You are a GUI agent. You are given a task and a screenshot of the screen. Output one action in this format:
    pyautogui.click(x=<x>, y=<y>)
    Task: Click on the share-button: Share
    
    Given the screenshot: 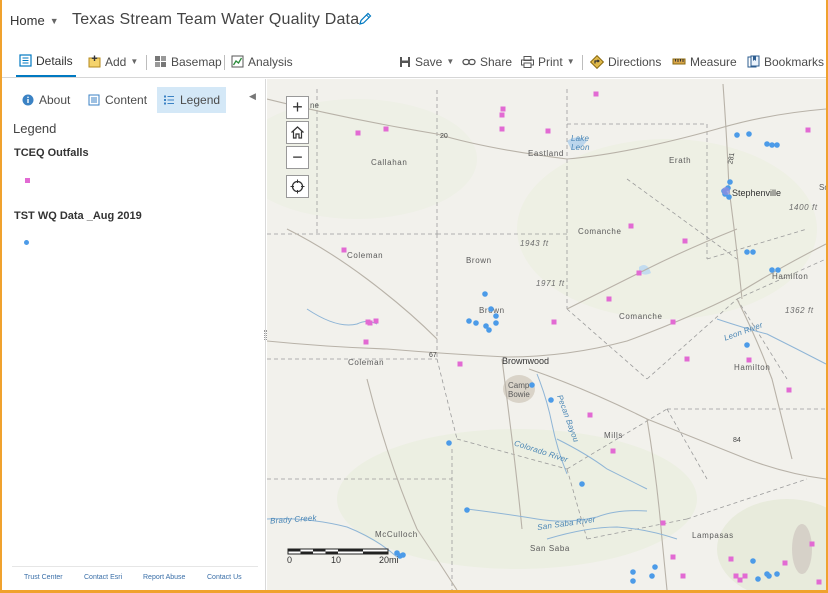 What is the action you would take?
    pyautogui.click(x=487, y=61)
    